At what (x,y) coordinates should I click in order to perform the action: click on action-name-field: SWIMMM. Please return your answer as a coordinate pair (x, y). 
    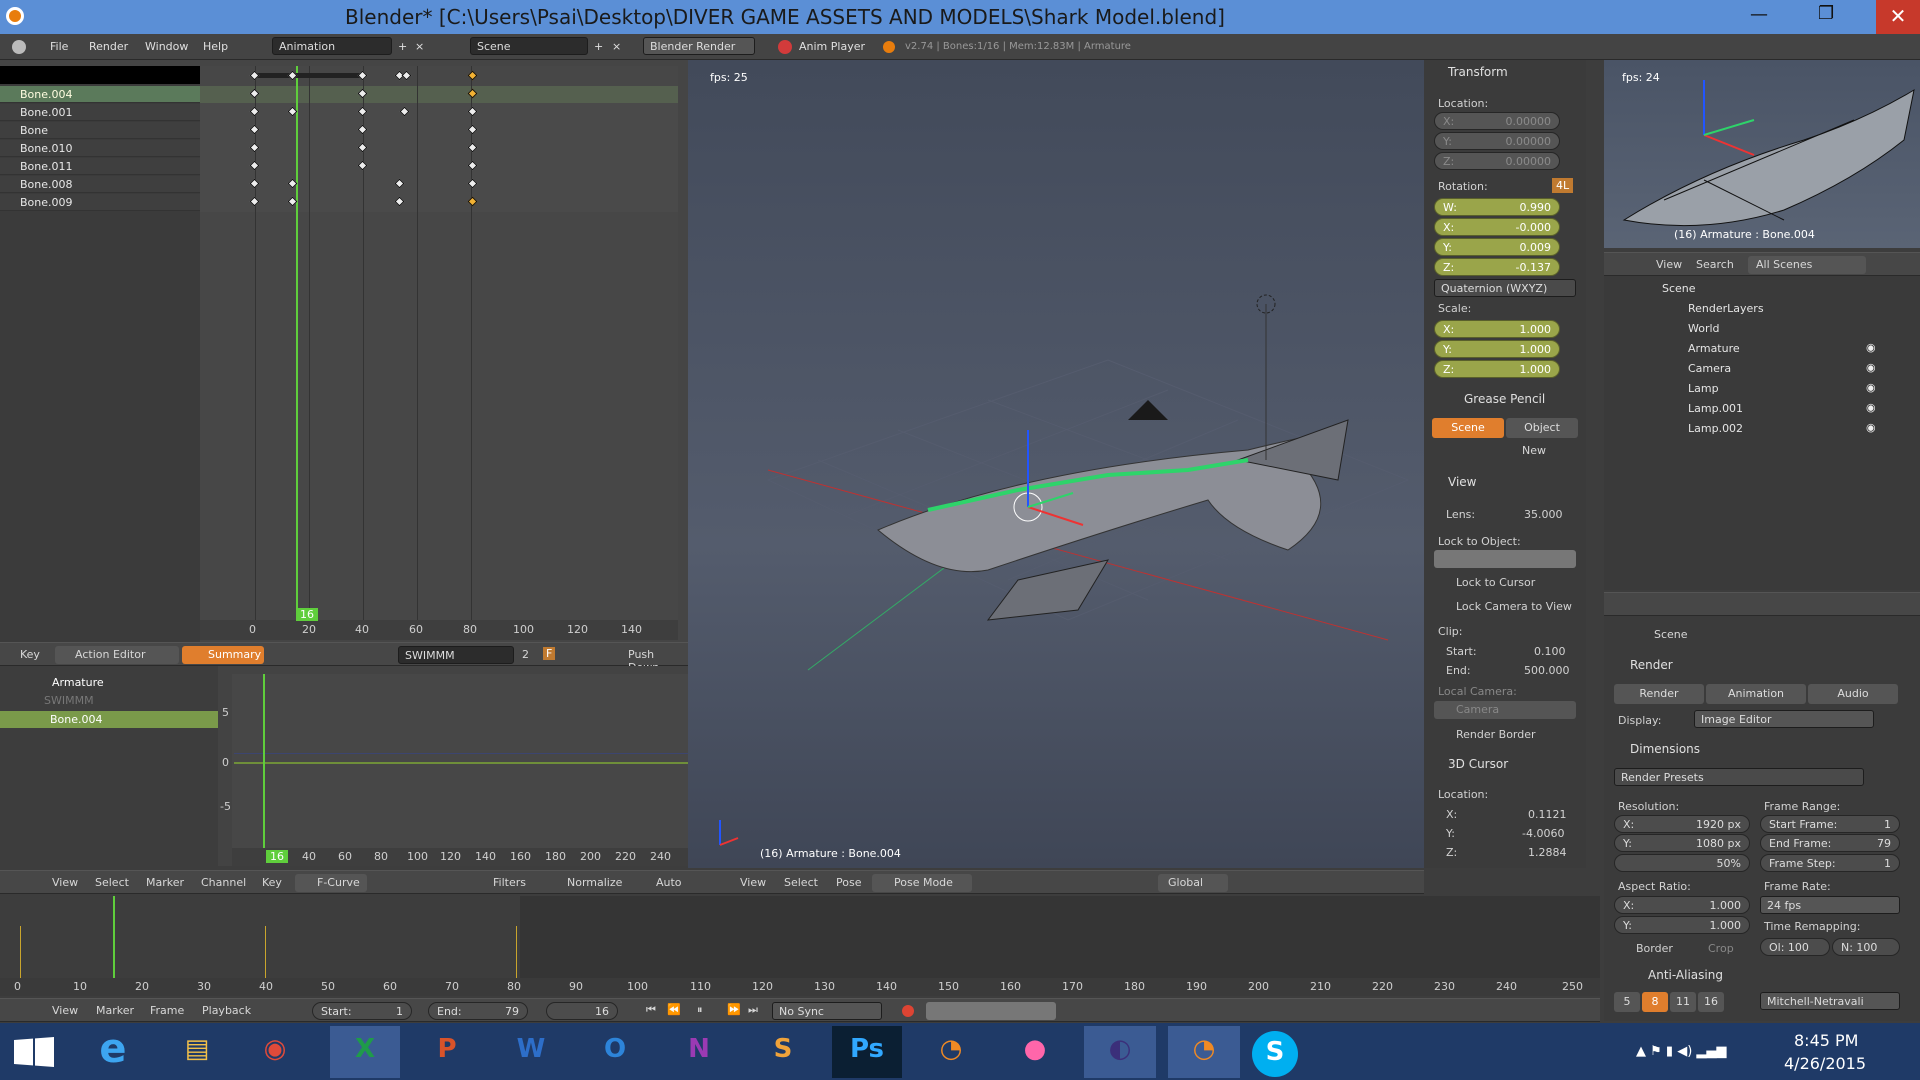
    Looking at the image, I should click on (456, 655).